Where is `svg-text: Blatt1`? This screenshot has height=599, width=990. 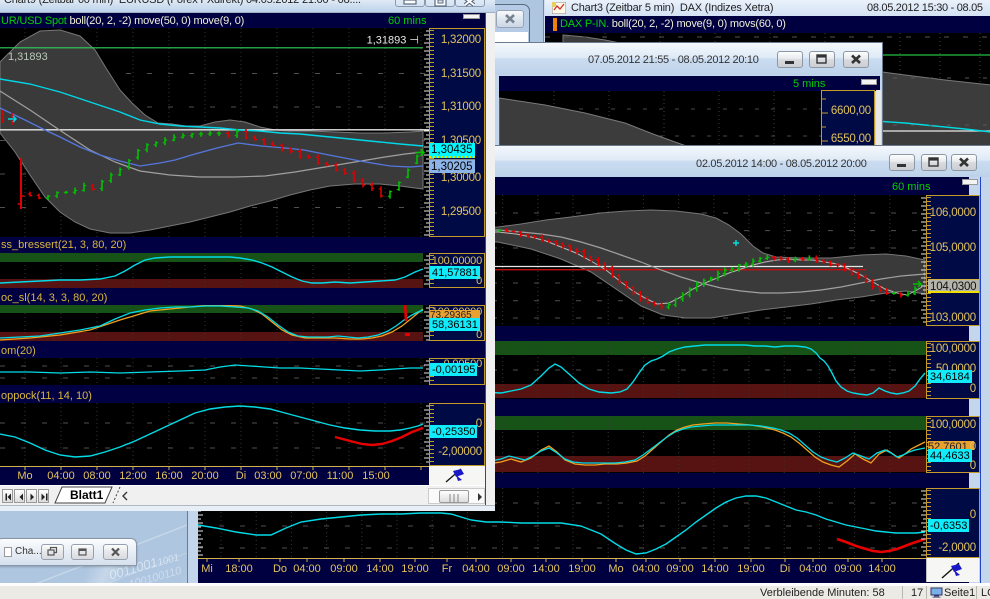 svg-text: Blatt1 is located at coordinates (87, 495).